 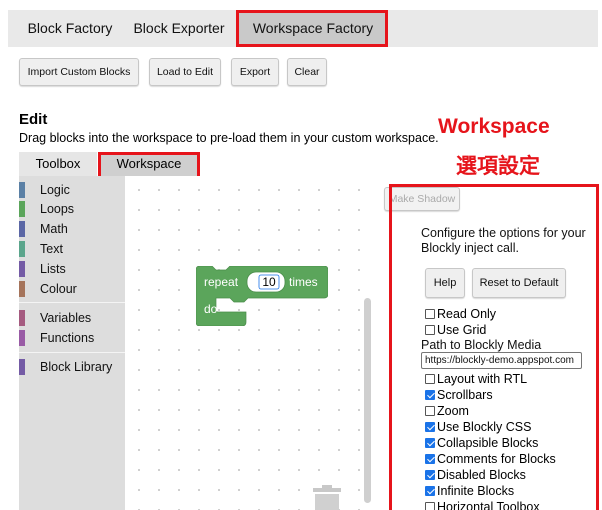 What do you see at coordinates (58, 289) in the screenshot?
I see `category-label: Colour` at bounding box center [58, 289].